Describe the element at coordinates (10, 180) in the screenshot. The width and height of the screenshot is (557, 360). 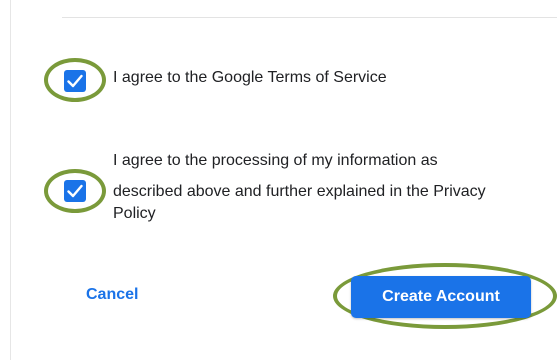
I see `left-border` at that location.